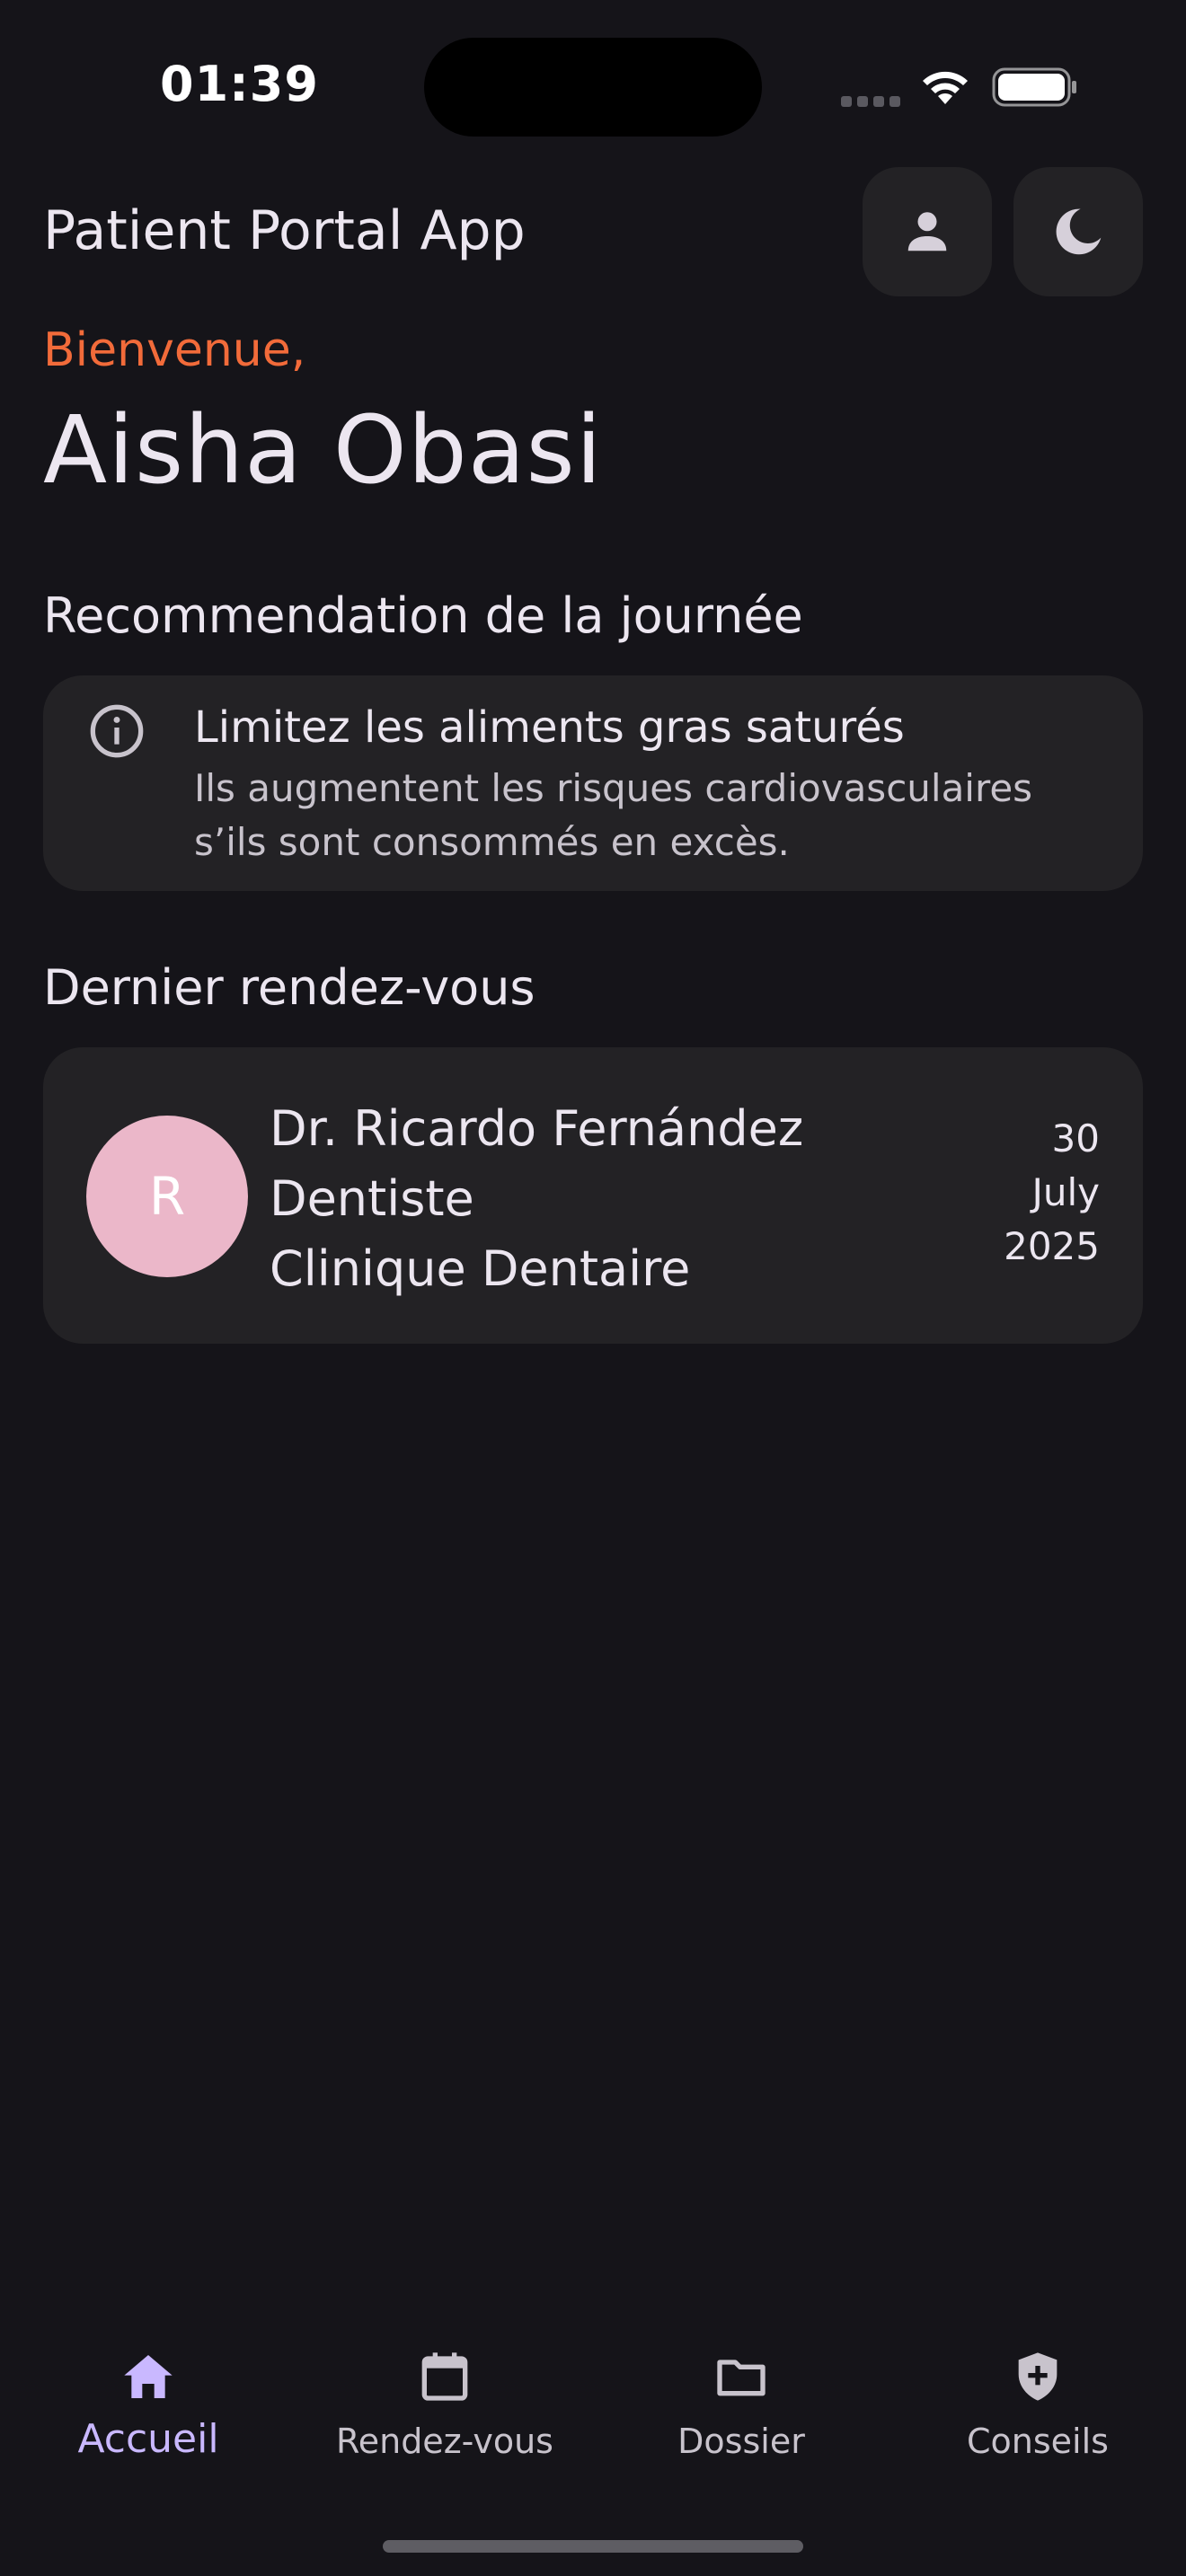 The height and width of the screenshot is (2576, 1186). What do you see at coordinates (1065, 1192) in the screenshot?
I see `appointment-month: July` at bounding box center [1065, 1192].